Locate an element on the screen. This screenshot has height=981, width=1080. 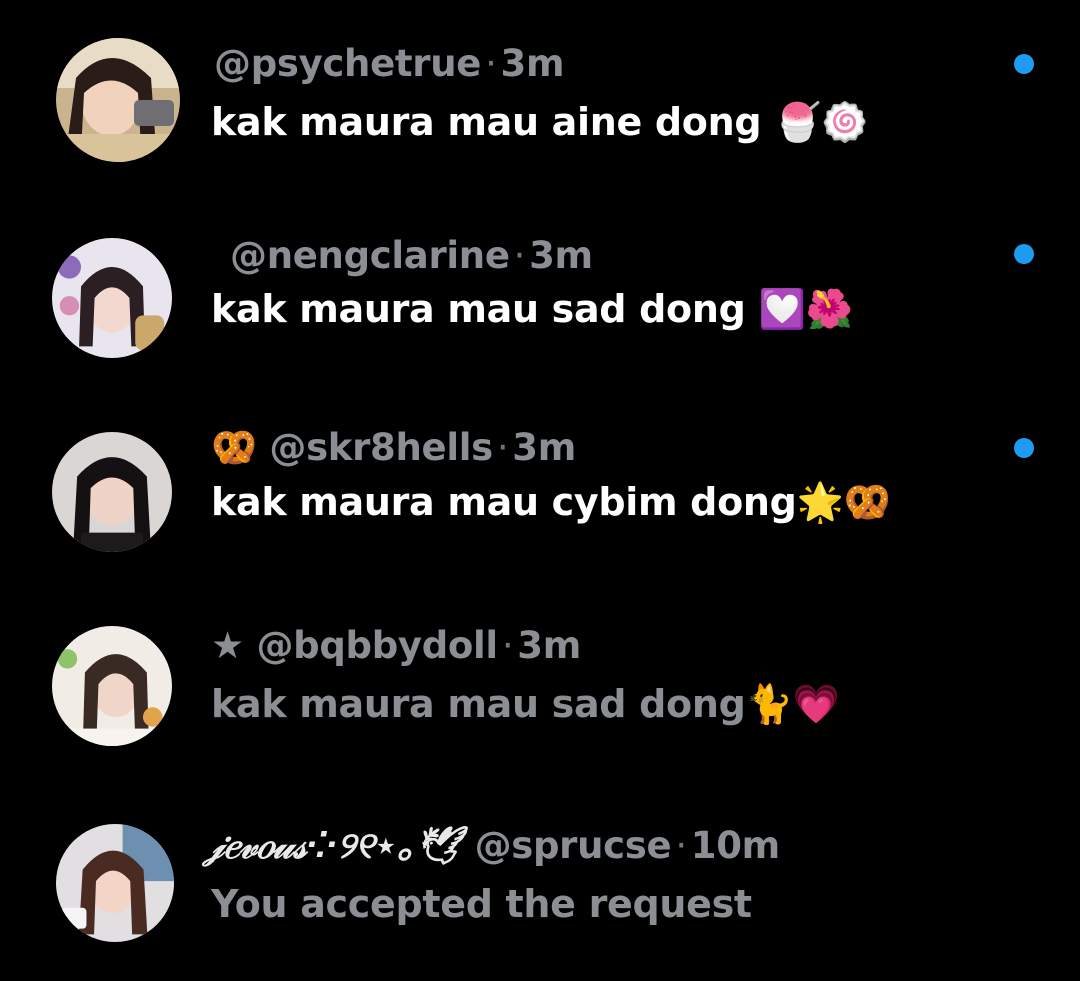
message-preview: kak maura mau aine dong 🍧🍥 is located at coordinates (540, 122).